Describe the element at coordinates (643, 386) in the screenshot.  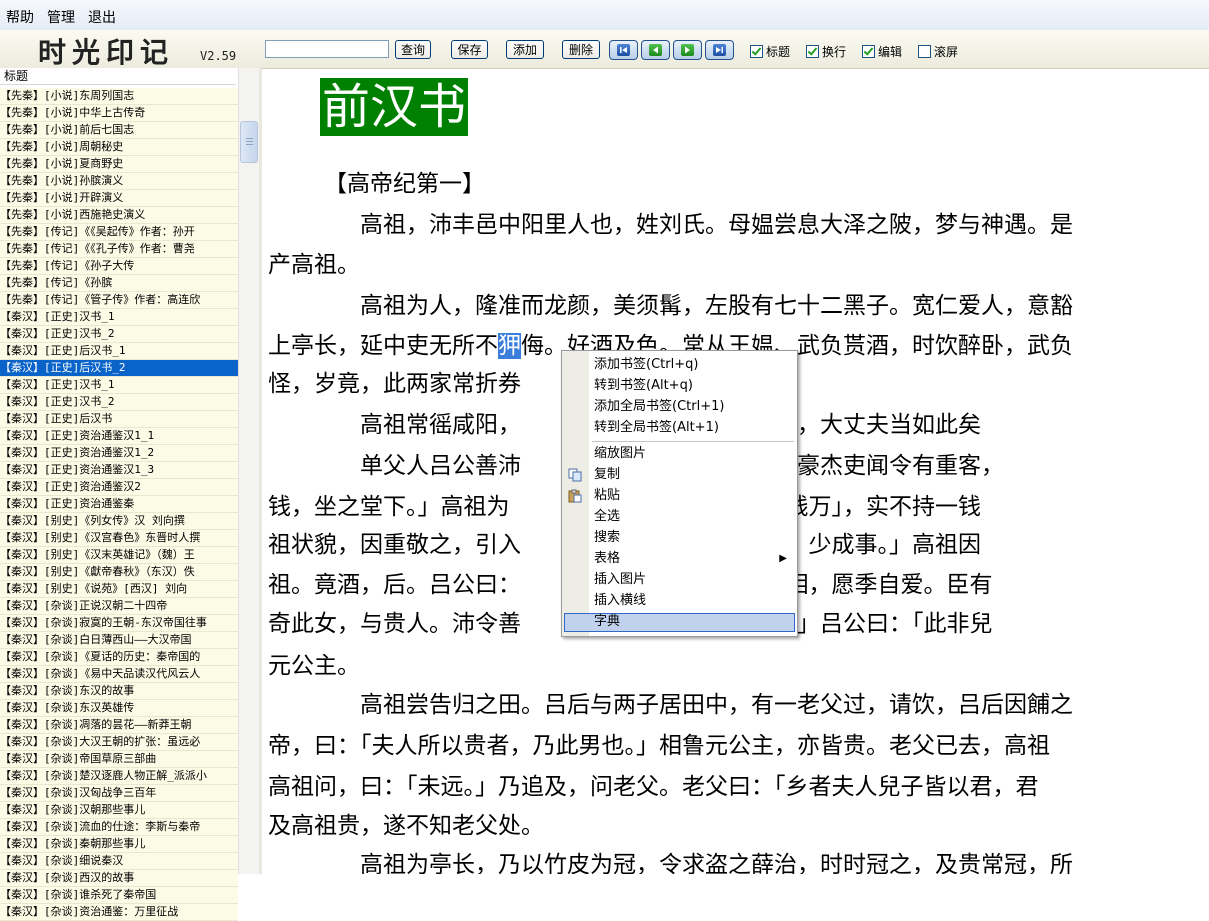
I see `menu-goto-bookmark: 转到书签(Alt+q)` at that location.